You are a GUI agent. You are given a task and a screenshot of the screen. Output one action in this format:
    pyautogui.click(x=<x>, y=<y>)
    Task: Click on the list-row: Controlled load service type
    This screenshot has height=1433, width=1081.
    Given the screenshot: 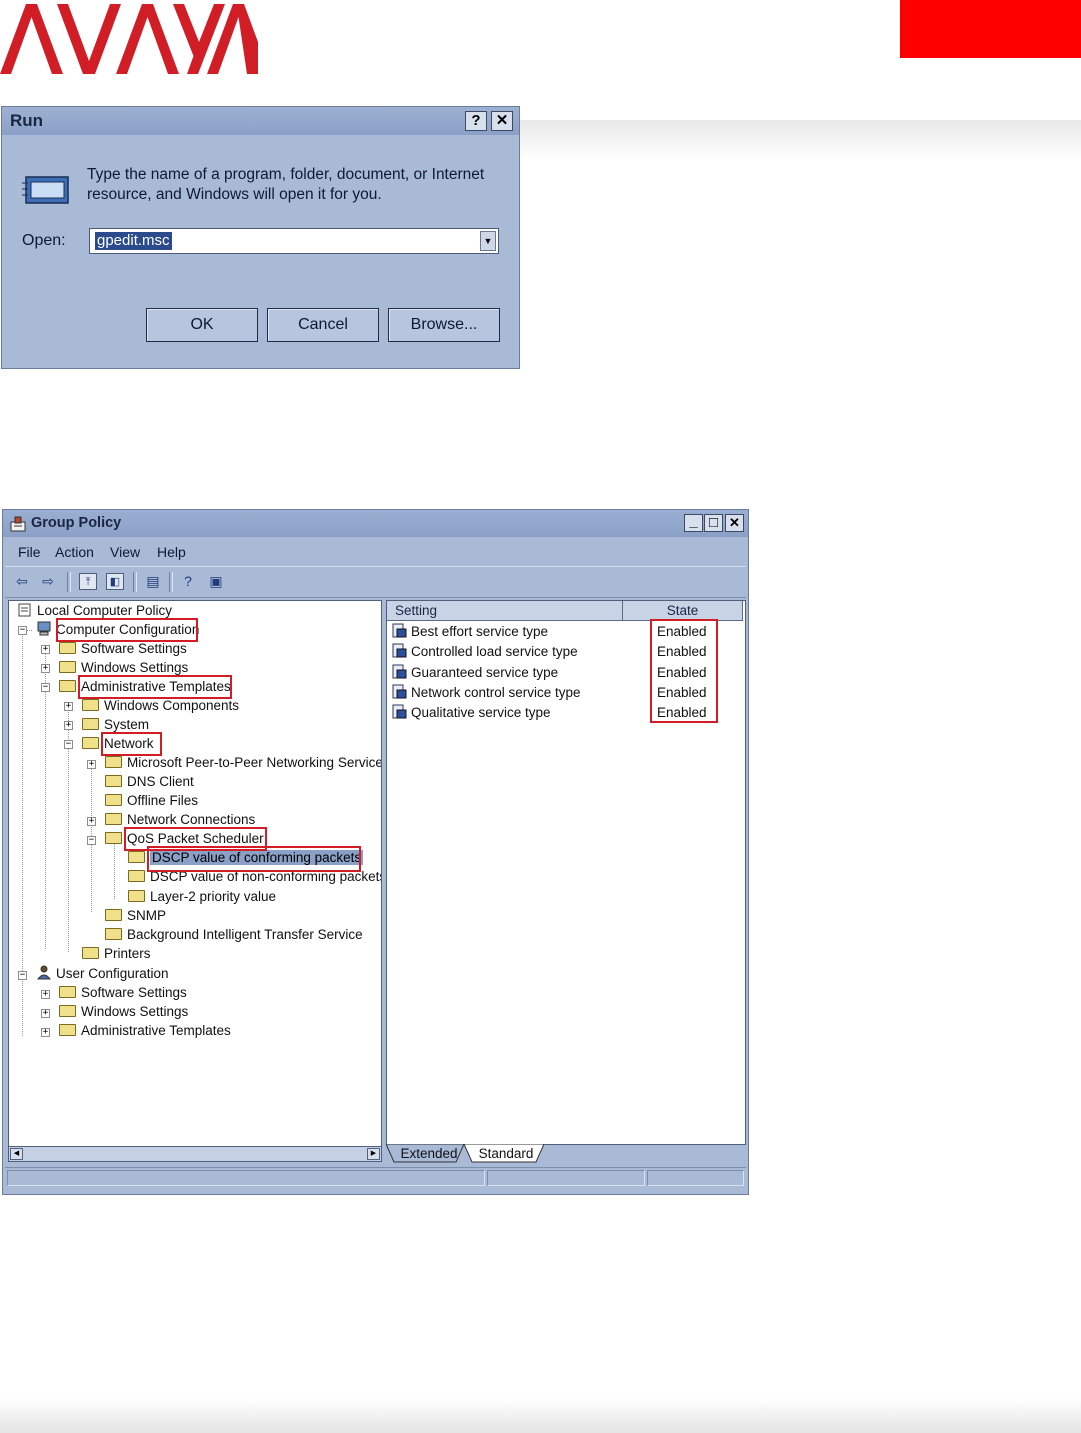 What is the action you would take?
    pyautogui.click(x=484, y=652)
    